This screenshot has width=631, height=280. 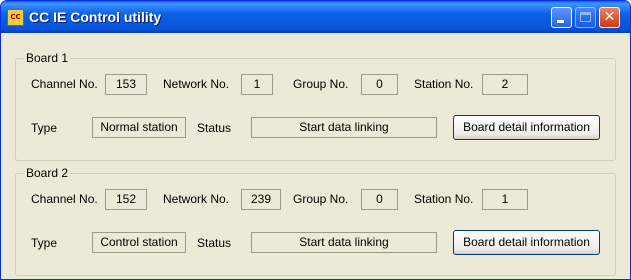 What do you see at coordinates (261, 199) in the screenshot?
I see `network-value: 239` at bounding box center [261, 199].